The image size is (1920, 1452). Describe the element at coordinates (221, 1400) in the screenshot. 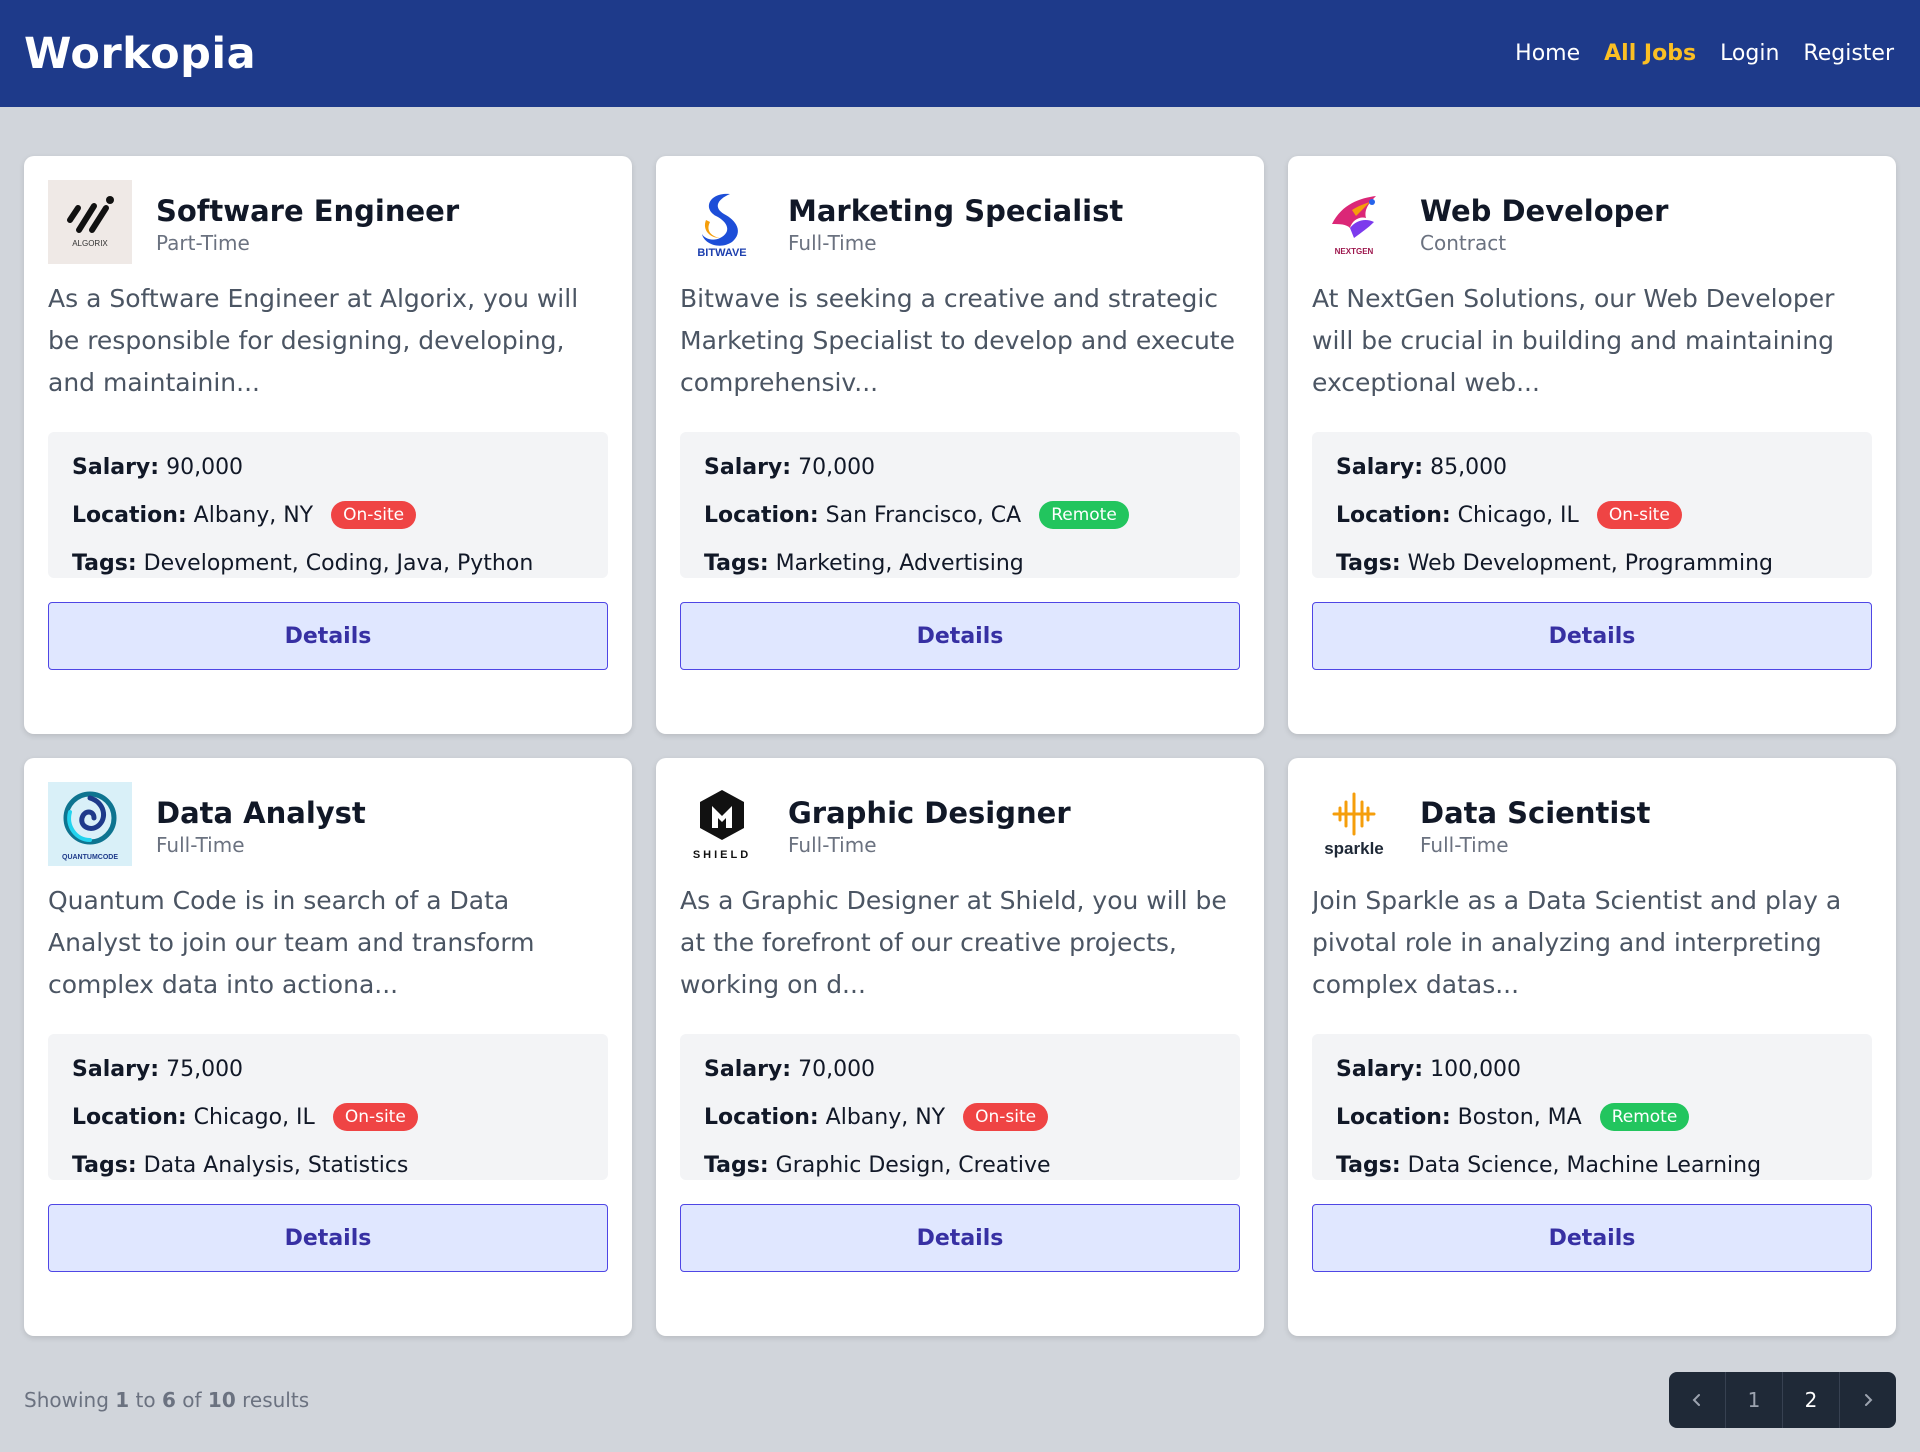

I see `results-total: 10` at that location.